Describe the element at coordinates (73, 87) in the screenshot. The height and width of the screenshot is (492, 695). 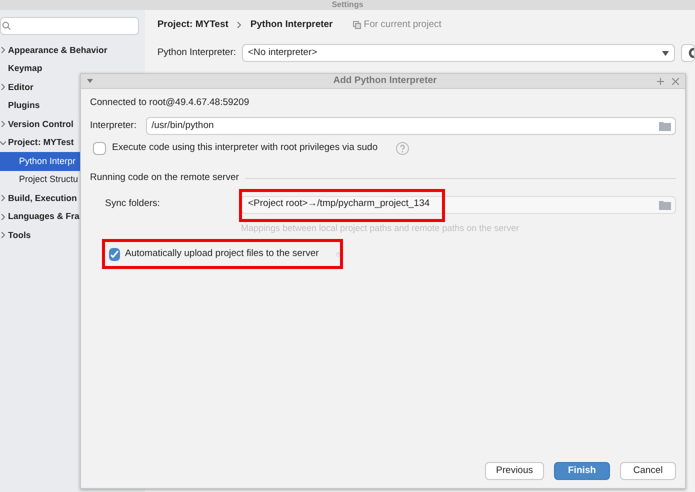
I see `tree-item: Editor` at that location.